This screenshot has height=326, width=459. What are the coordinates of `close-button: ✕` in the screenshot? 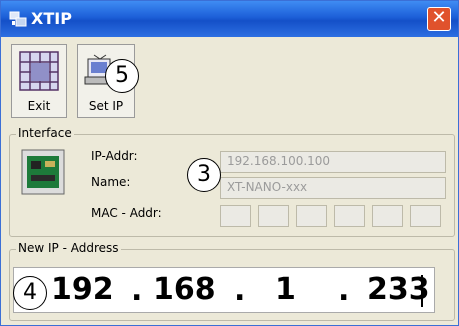 It's located at (439, 19).